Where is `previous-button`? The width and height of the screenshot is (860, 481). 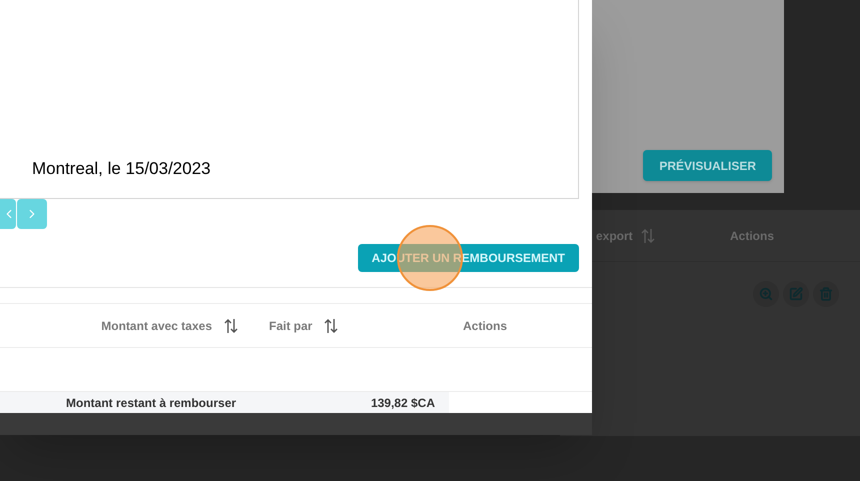 previous-button is located at coordinates (8, 214).